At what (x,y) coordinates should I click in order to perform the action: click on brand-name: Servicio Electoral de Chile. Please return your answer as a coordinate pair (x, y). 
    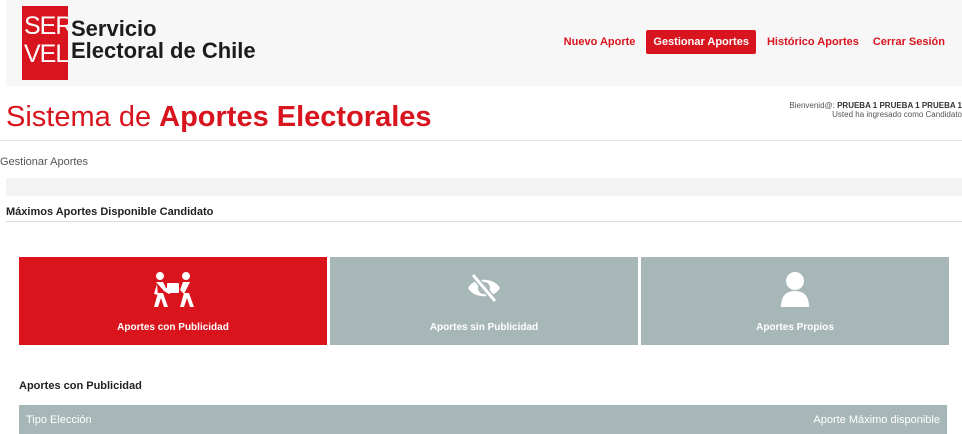
    Looking at the image, I should click on (163, 40).